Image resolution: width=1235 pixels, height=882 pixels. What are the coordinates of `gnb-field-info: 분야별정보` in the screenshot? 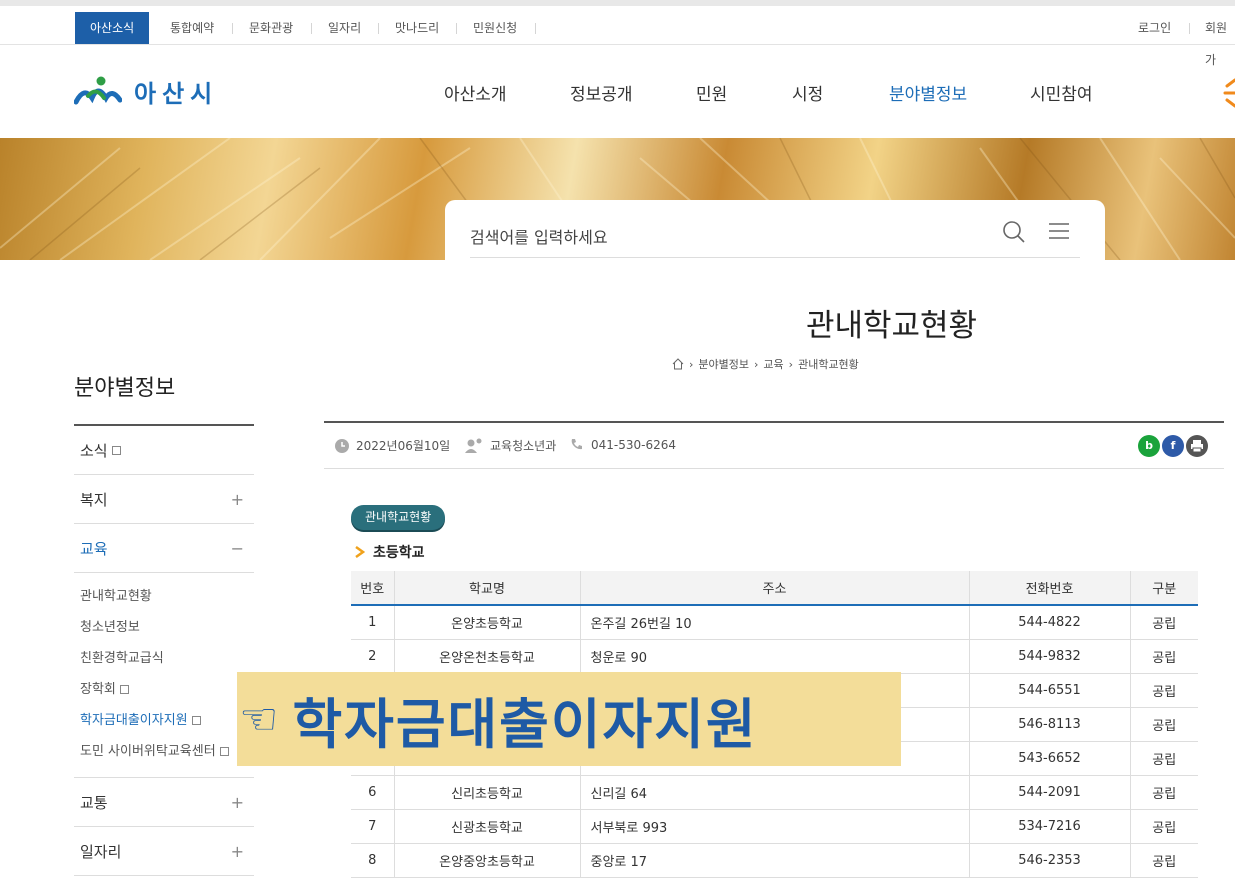 It's located at (928, 92).